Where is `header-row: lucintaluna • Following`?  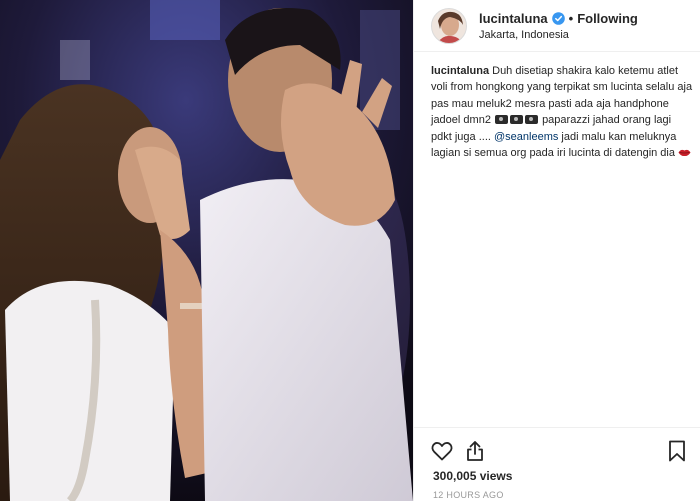 header-row: lucintaluna • Following is located at coordinates (558, 18).